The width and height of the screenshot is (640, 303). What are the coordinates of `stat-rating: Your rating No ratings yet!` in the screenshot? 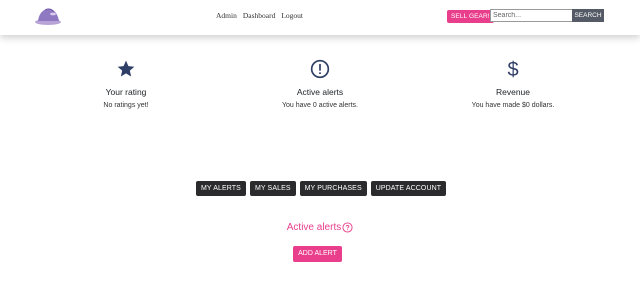 It's located at (126, 83).